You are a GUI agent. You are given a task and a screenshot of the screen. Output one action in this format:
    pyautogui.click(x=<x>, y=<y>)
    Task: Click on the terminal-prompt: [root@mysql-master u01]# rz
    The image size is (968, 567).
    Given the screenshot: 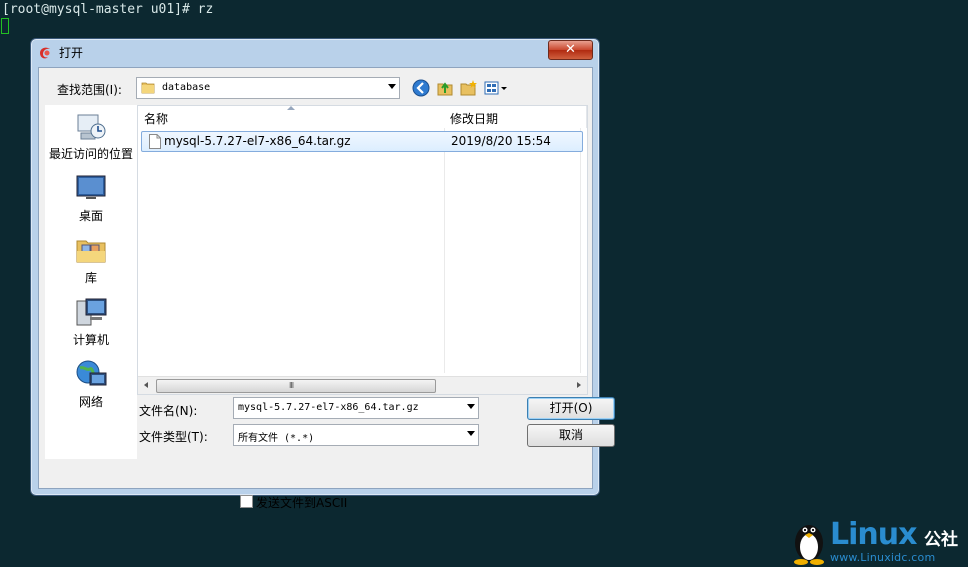 What is the action you would take?
    pyautogui.click(x=108, y=9)
    